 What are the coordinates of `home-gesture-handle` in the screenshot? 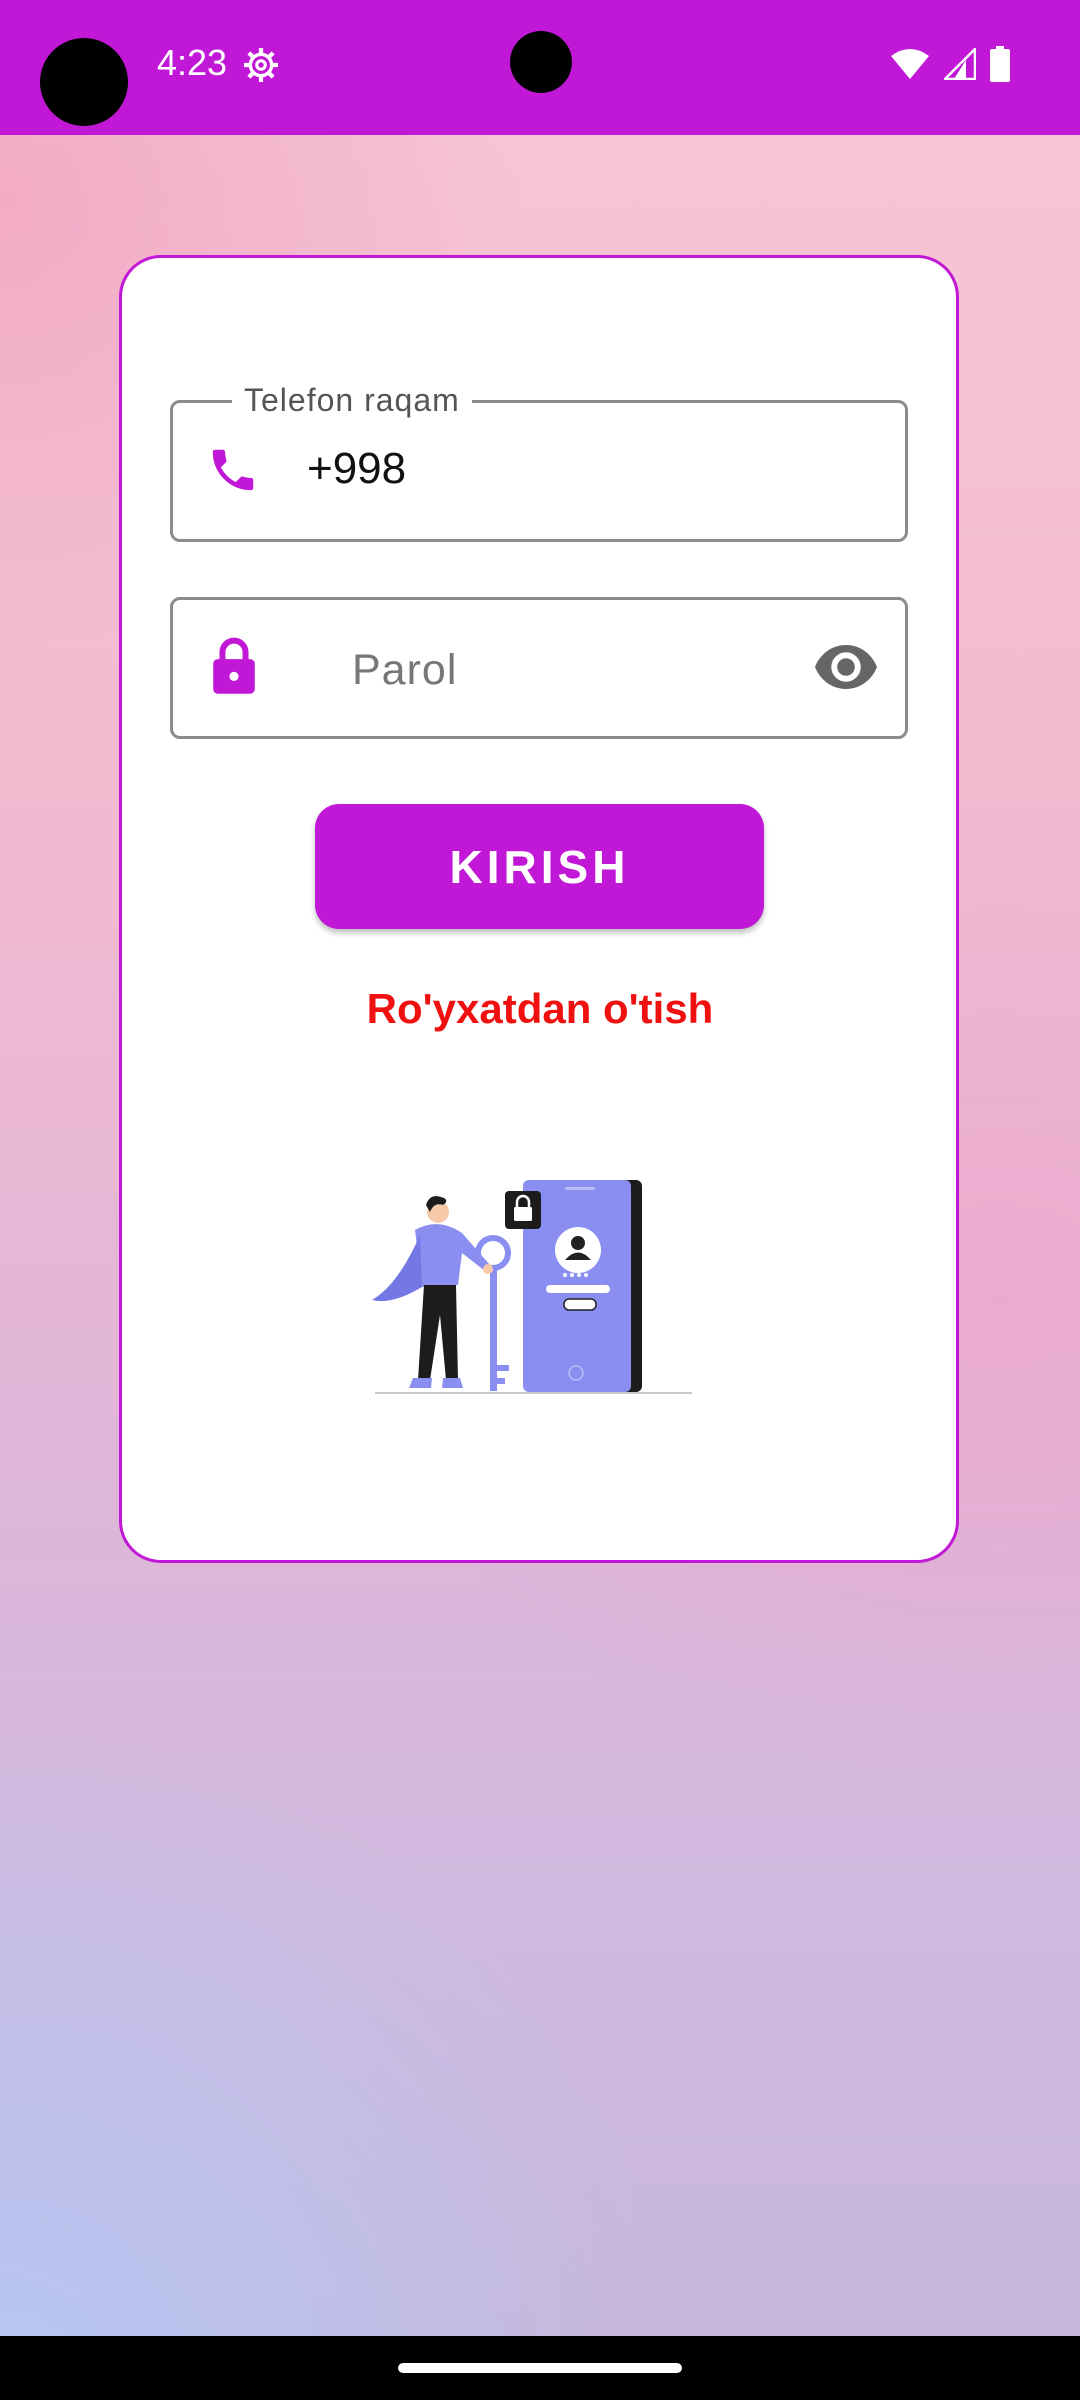 It's located at (540, 2368).